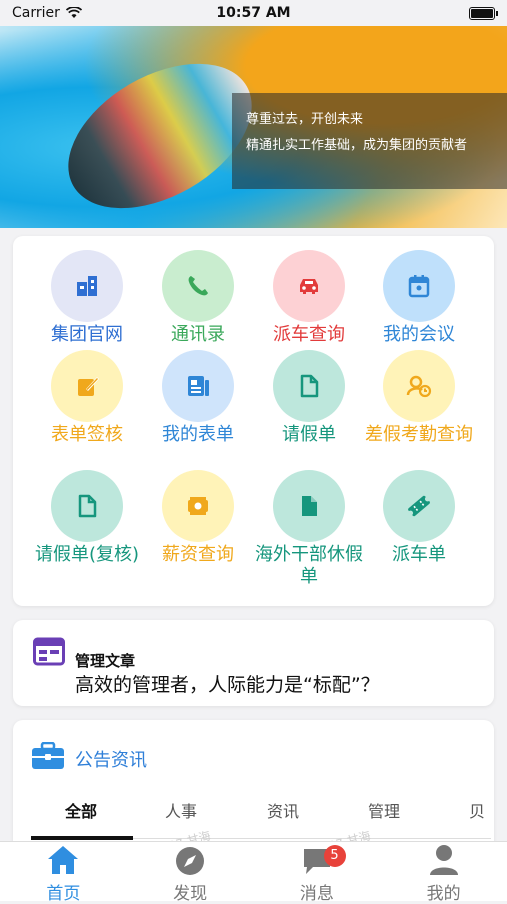  I want to click on building-icon, so click(87, 286).